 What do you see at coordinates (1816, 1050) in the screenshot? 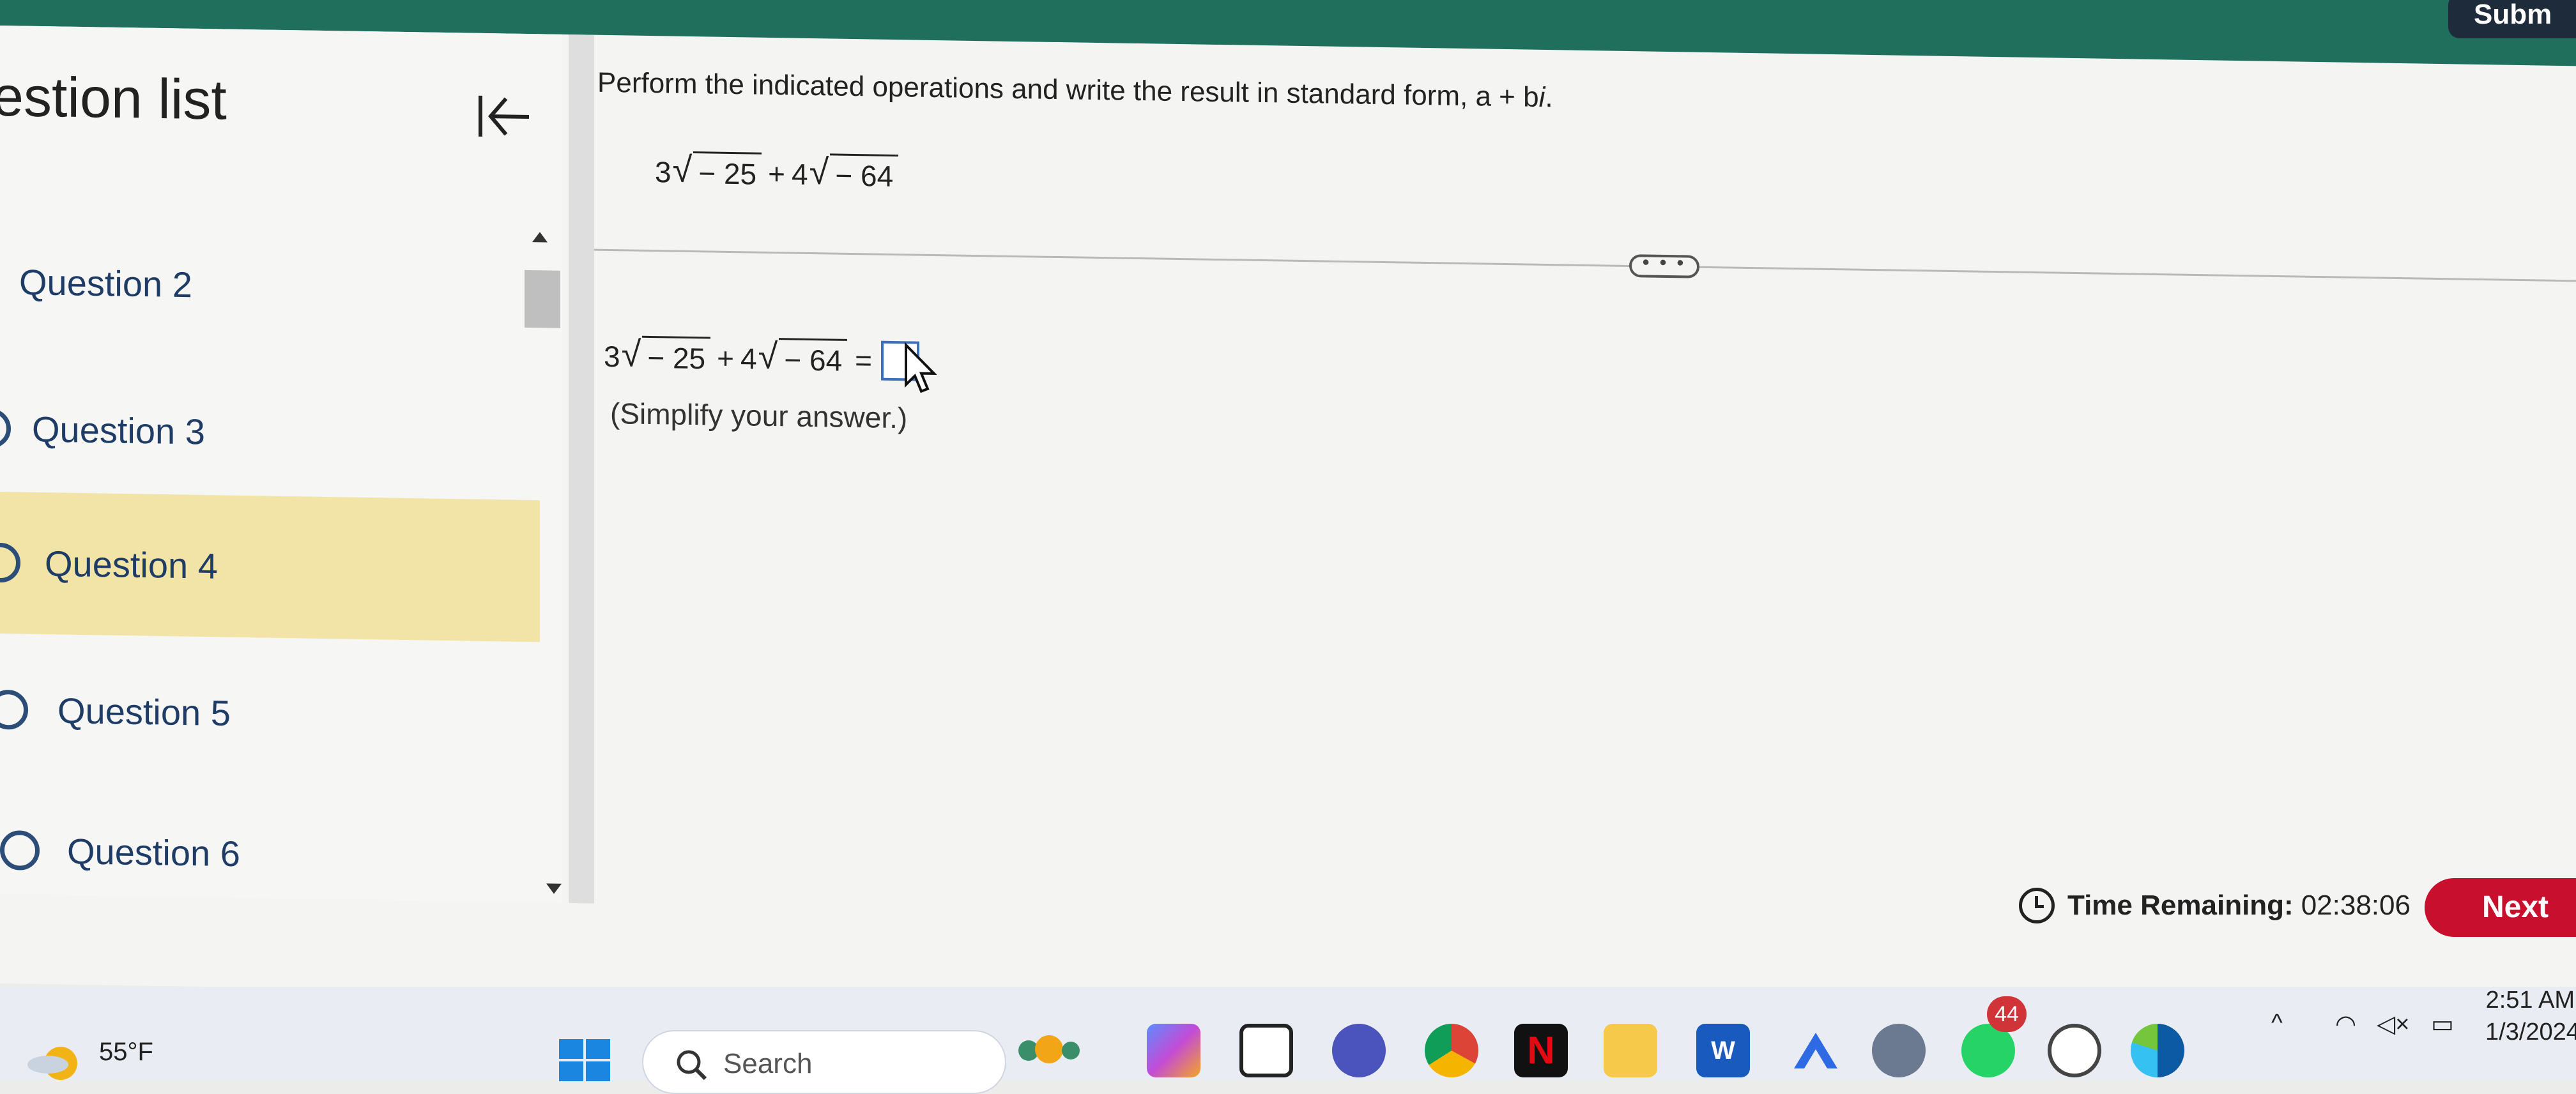
I see `nordvpn-icon` at bounding box center [1816, 1050].